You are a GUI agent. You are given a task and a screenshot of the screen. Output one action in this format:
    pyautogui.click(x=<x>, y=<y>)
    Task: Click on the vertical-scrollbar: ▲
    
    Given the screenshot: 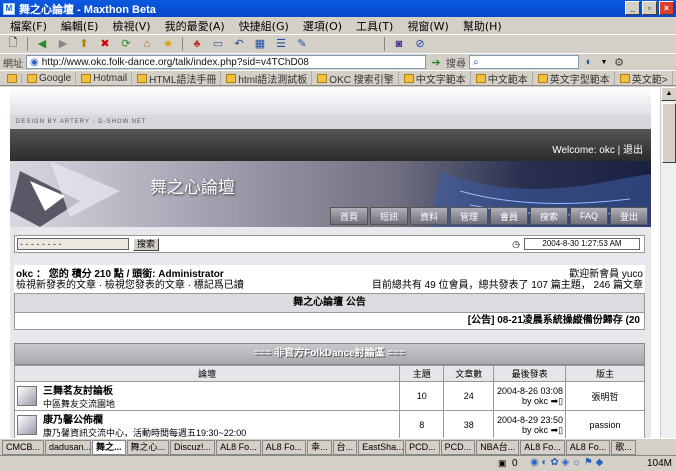 What is the action you would take?
    pyautogui.click(x=668, y=262)
    